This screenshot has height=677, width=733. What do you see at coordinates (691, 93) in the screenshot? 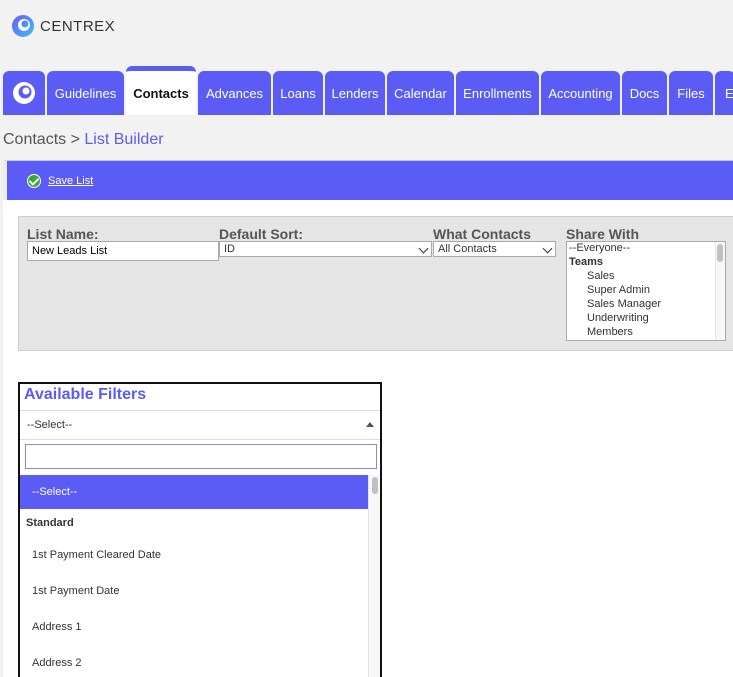
I see `tab-files: Files` at bounding box center [691, 93].